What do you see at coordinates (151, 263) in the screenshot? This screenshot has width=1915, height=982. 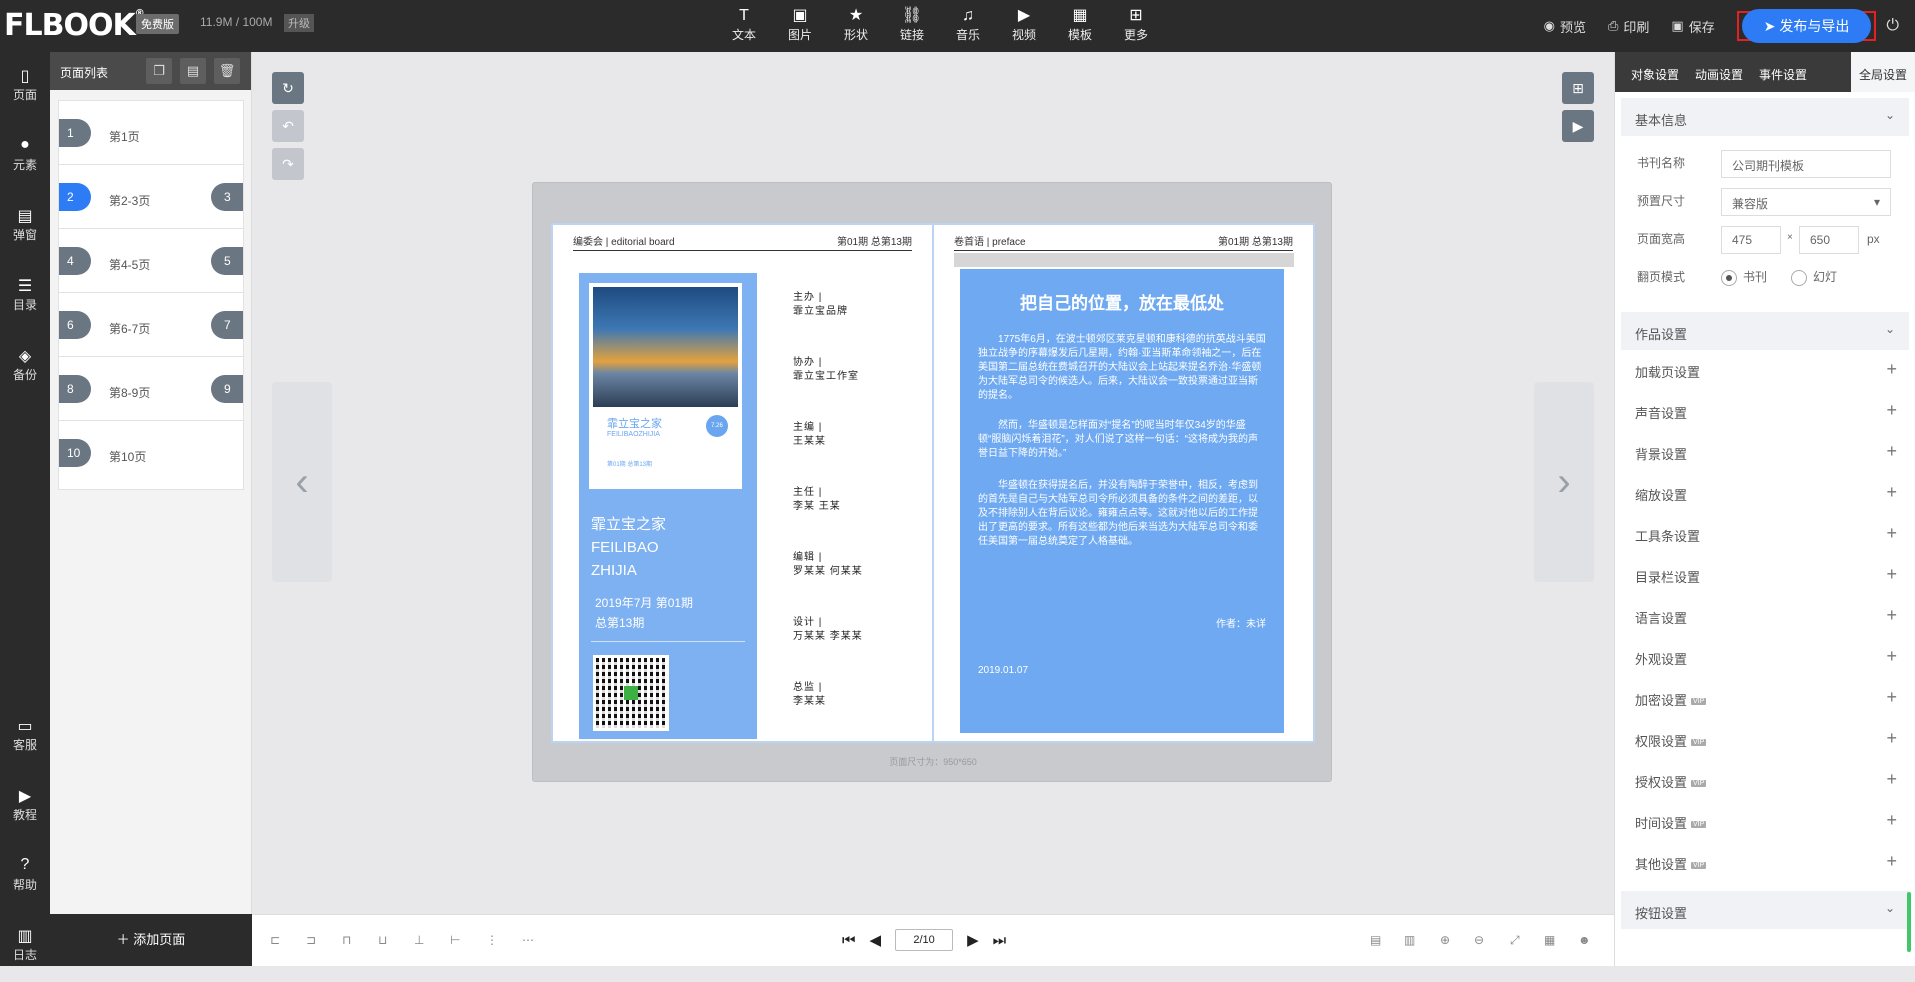 I see `page-thumb: 4 第4-5页 5` at bounding box center [151, 263].